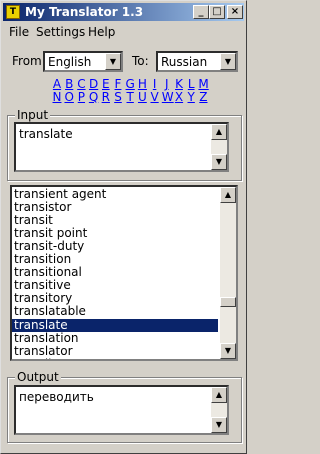  I want to click on list-item: transit-duty, so click(115, 246).